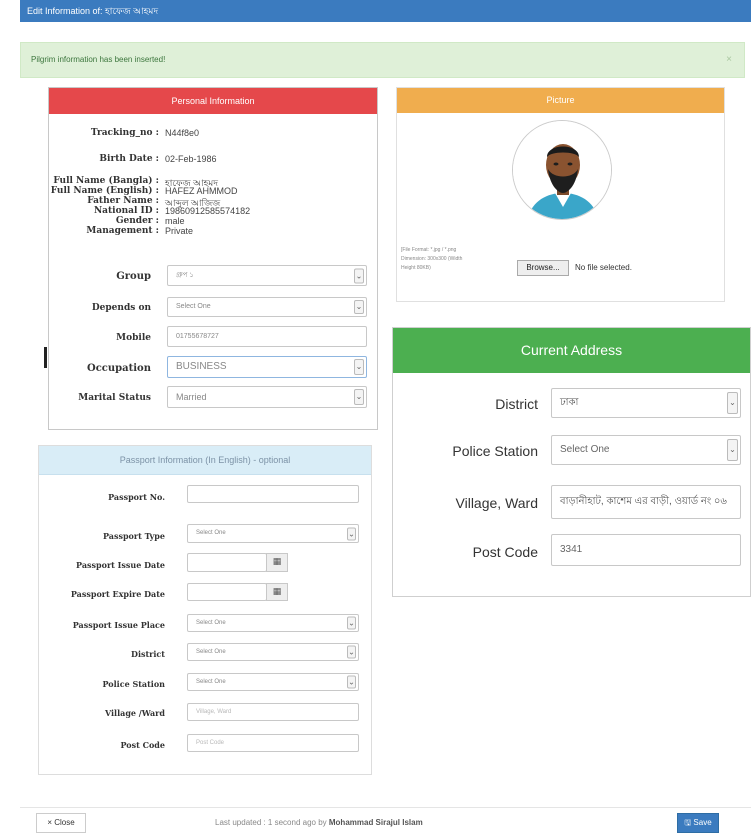 The image size is (751, 835). Describe the element at coordinates (201, 366) in the screenshot. I see `occupation-value: BUSINESS` at that location.